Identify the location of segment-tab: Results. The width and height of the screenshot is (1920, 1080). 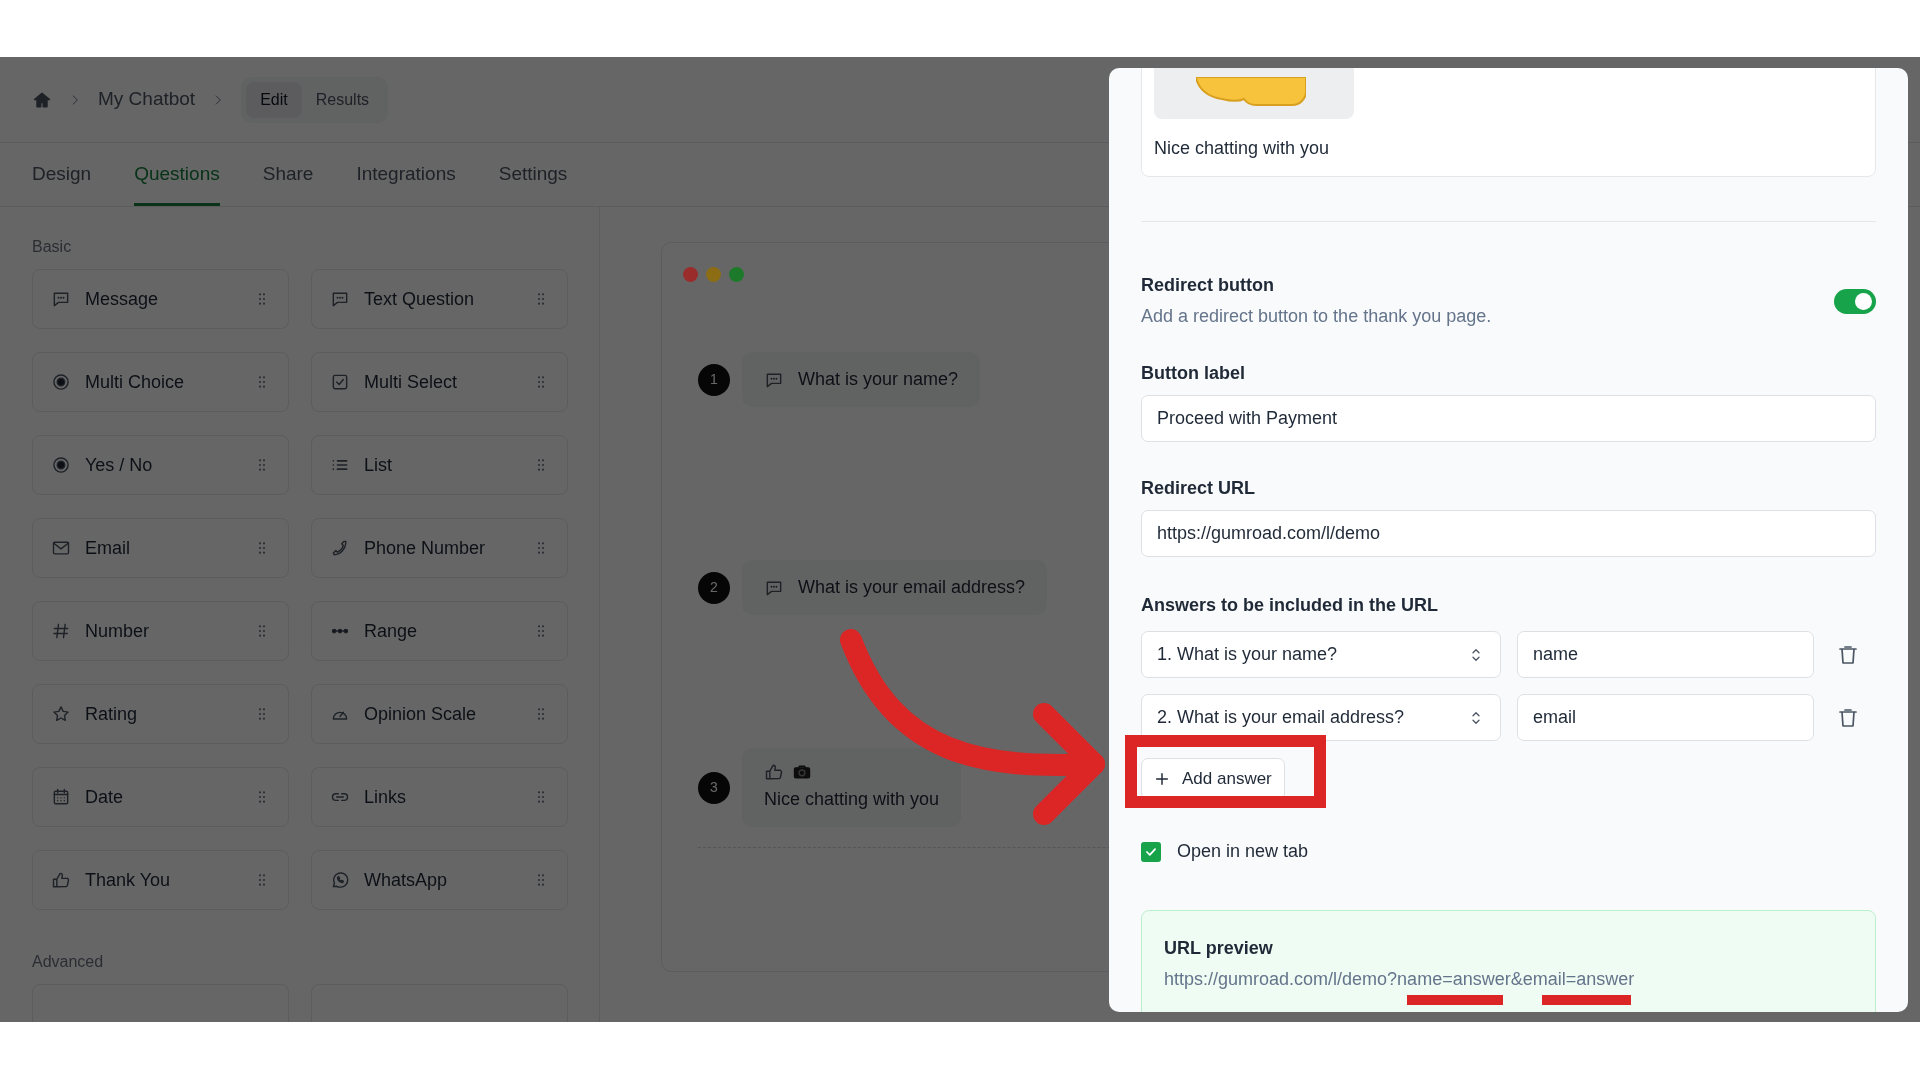
(342, 99).